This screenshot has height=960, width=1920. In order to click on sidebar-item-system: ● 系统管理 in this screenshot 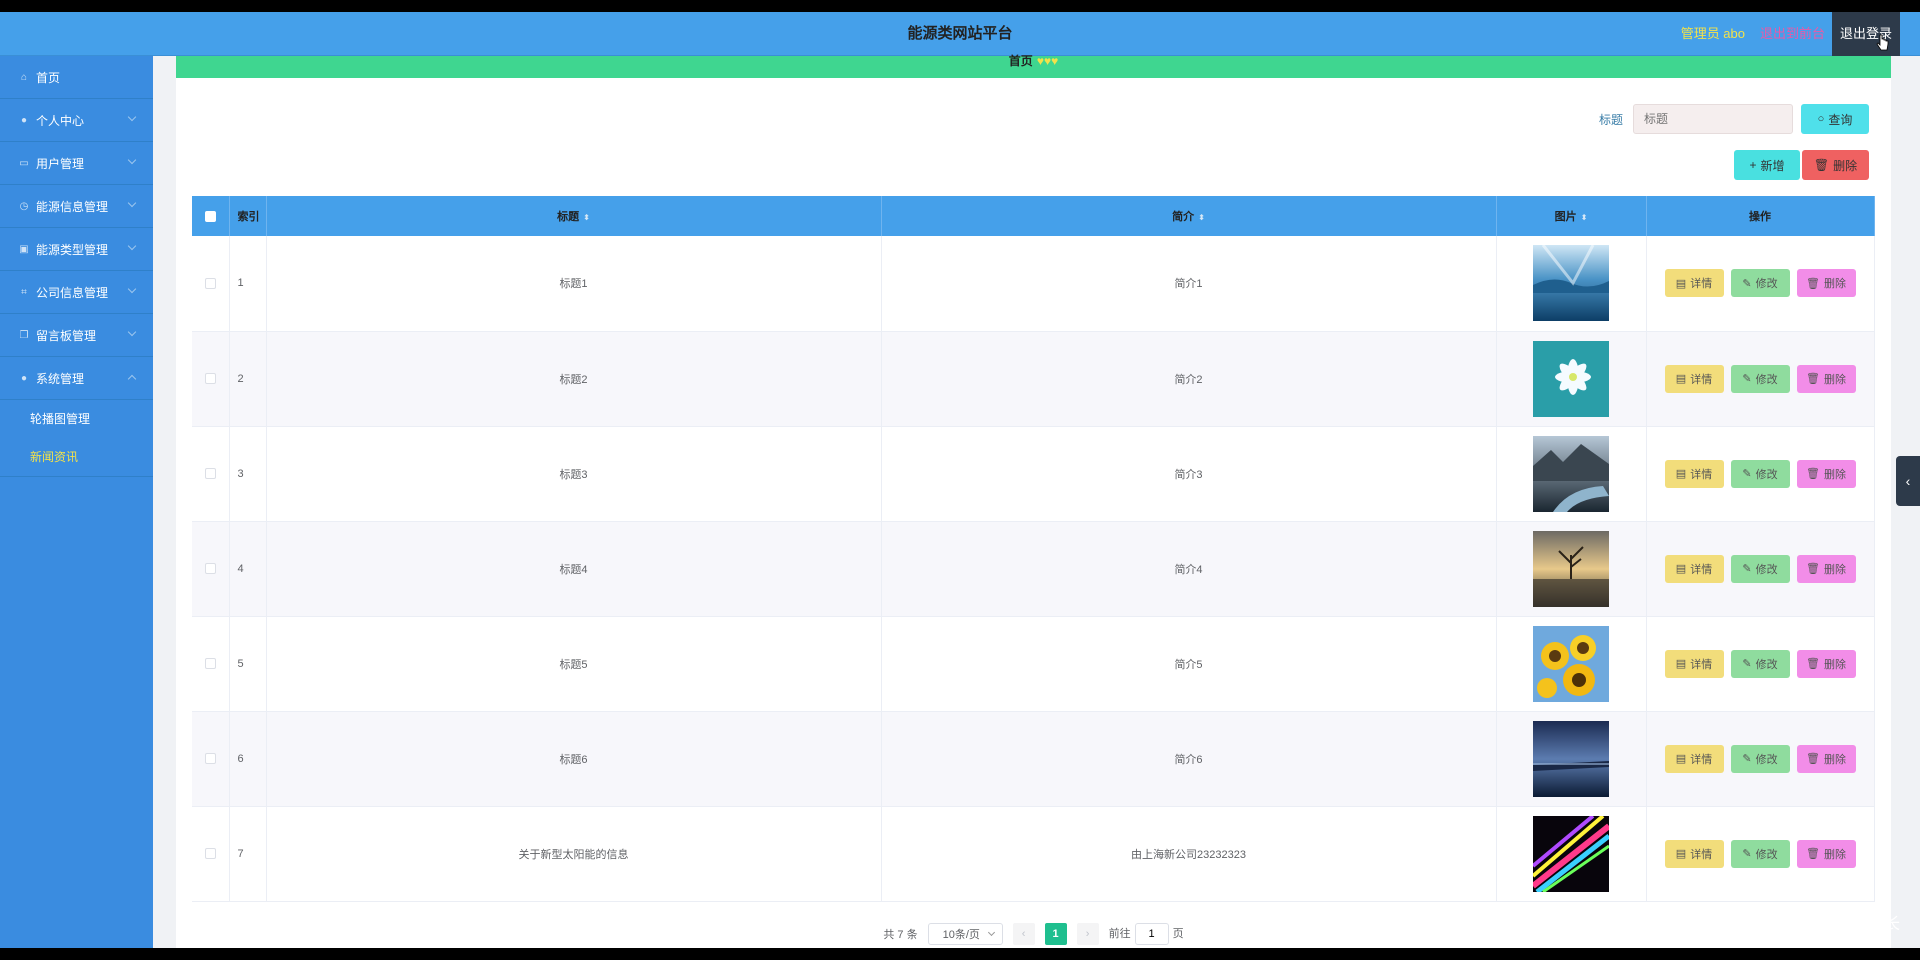, I will do `click(76, 378)`.